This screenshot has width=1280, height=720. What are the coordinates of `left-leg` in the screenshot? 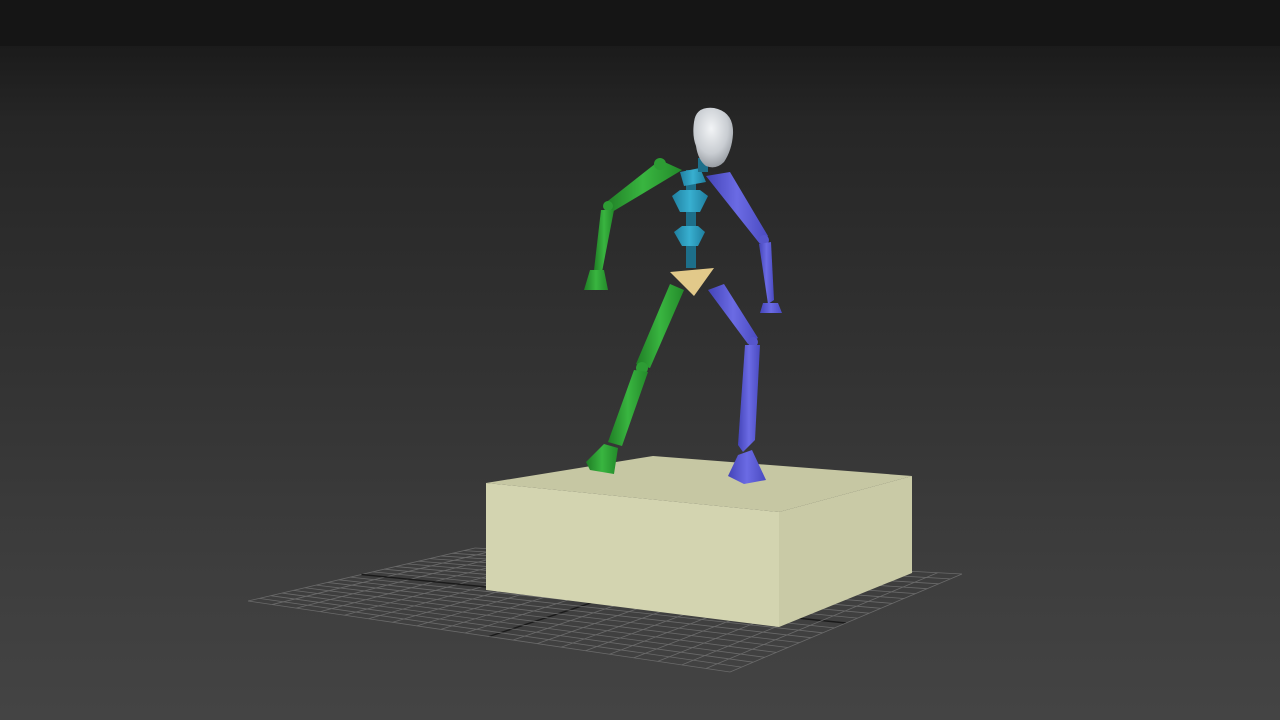 It's located at (635, 379).